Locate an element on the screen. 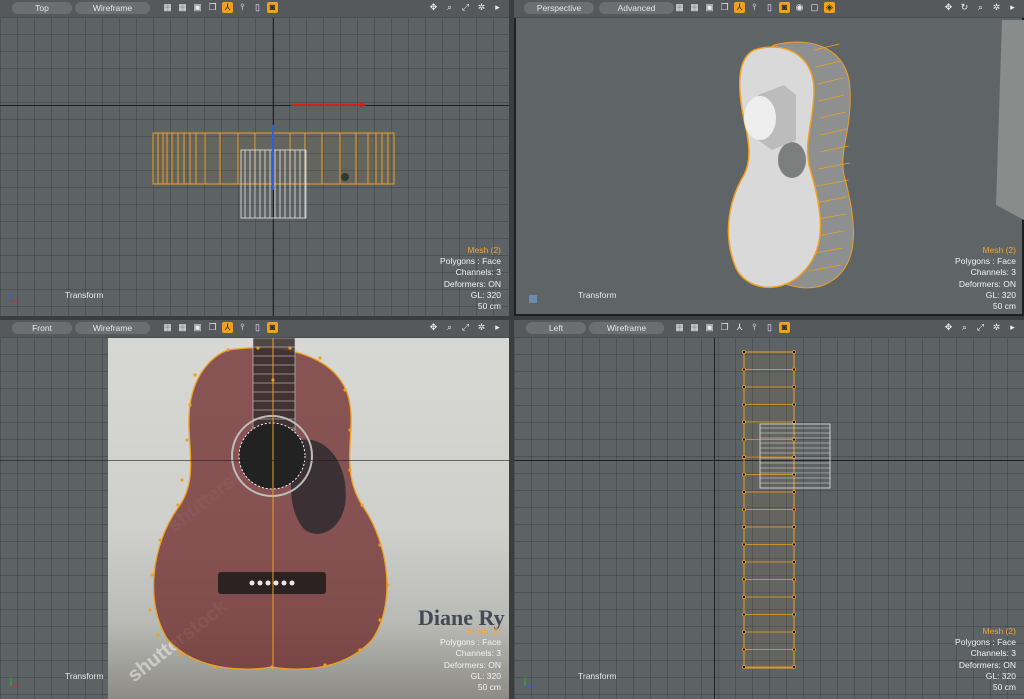 This screenshot has width=1024, height=699. frame-icon: ▢ is located at coordinates (814, 7).